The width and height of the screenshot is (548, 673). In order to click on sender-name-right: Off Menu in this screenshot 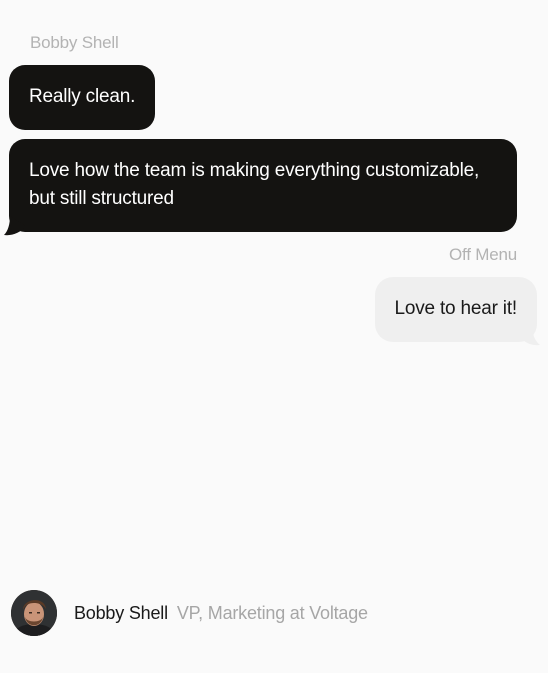, I will do `click(482, 254)`.